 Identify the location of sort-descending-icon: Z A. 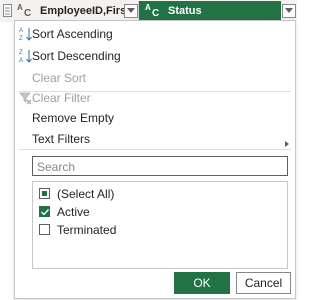
(26, 56).